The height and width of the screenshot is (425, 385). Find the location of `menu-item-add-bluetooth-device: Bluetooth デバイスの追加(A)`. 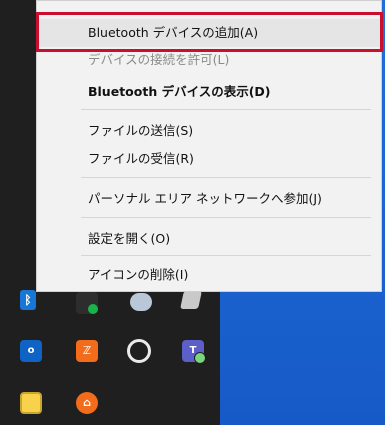

menu-item-add-bluetooth-device: Bluetooth デバイスの追加(A) is located at coordinates (210, 33).